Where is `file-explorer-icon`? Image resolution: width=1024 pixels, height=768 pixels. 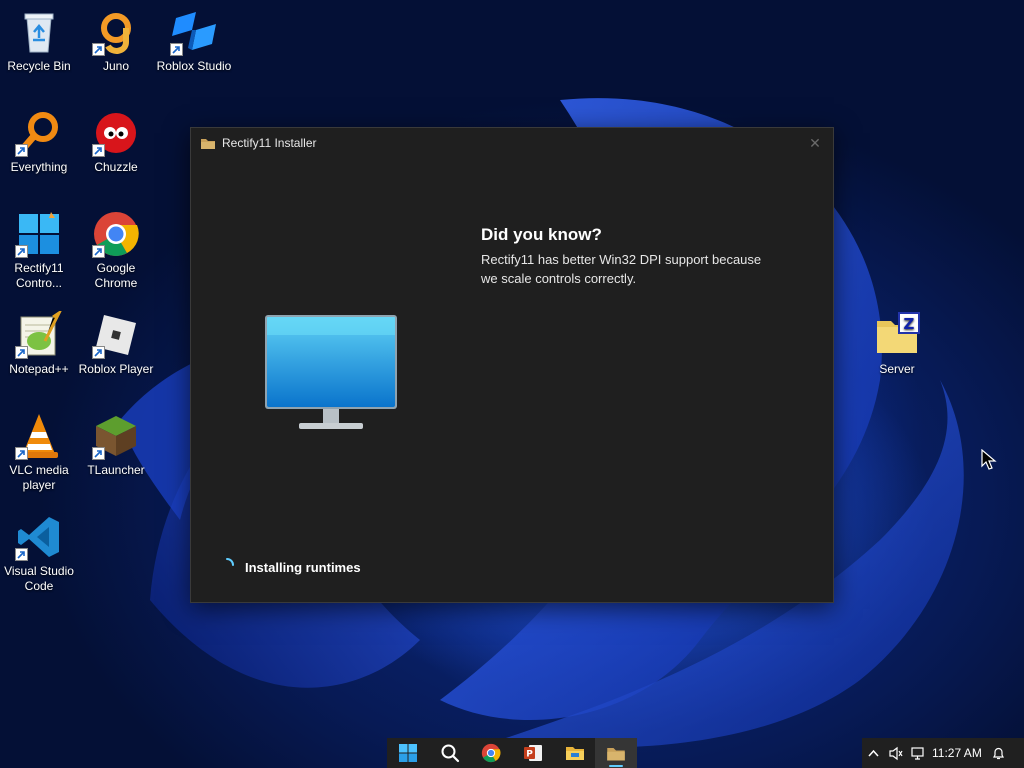 file-explorer-icon is located at coordinates (574, 753).